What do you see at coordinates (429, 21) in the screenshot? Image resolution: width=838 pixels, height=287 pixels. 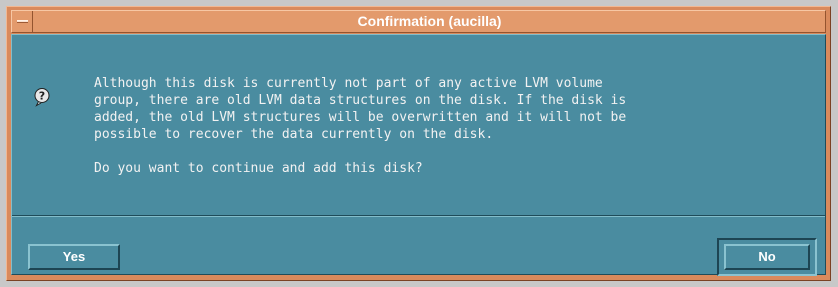 I see `window-title: Confirmation (aucilla)` at bounding box center [429, 21].